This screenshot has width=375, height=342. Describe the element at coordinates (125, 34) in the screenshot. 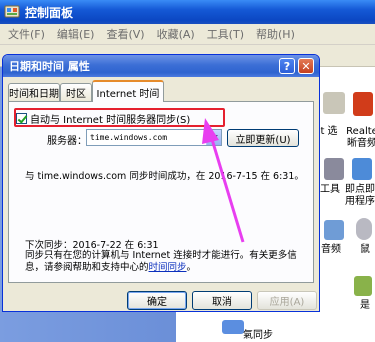

I see `menu-view: 查看(V)` at that location.